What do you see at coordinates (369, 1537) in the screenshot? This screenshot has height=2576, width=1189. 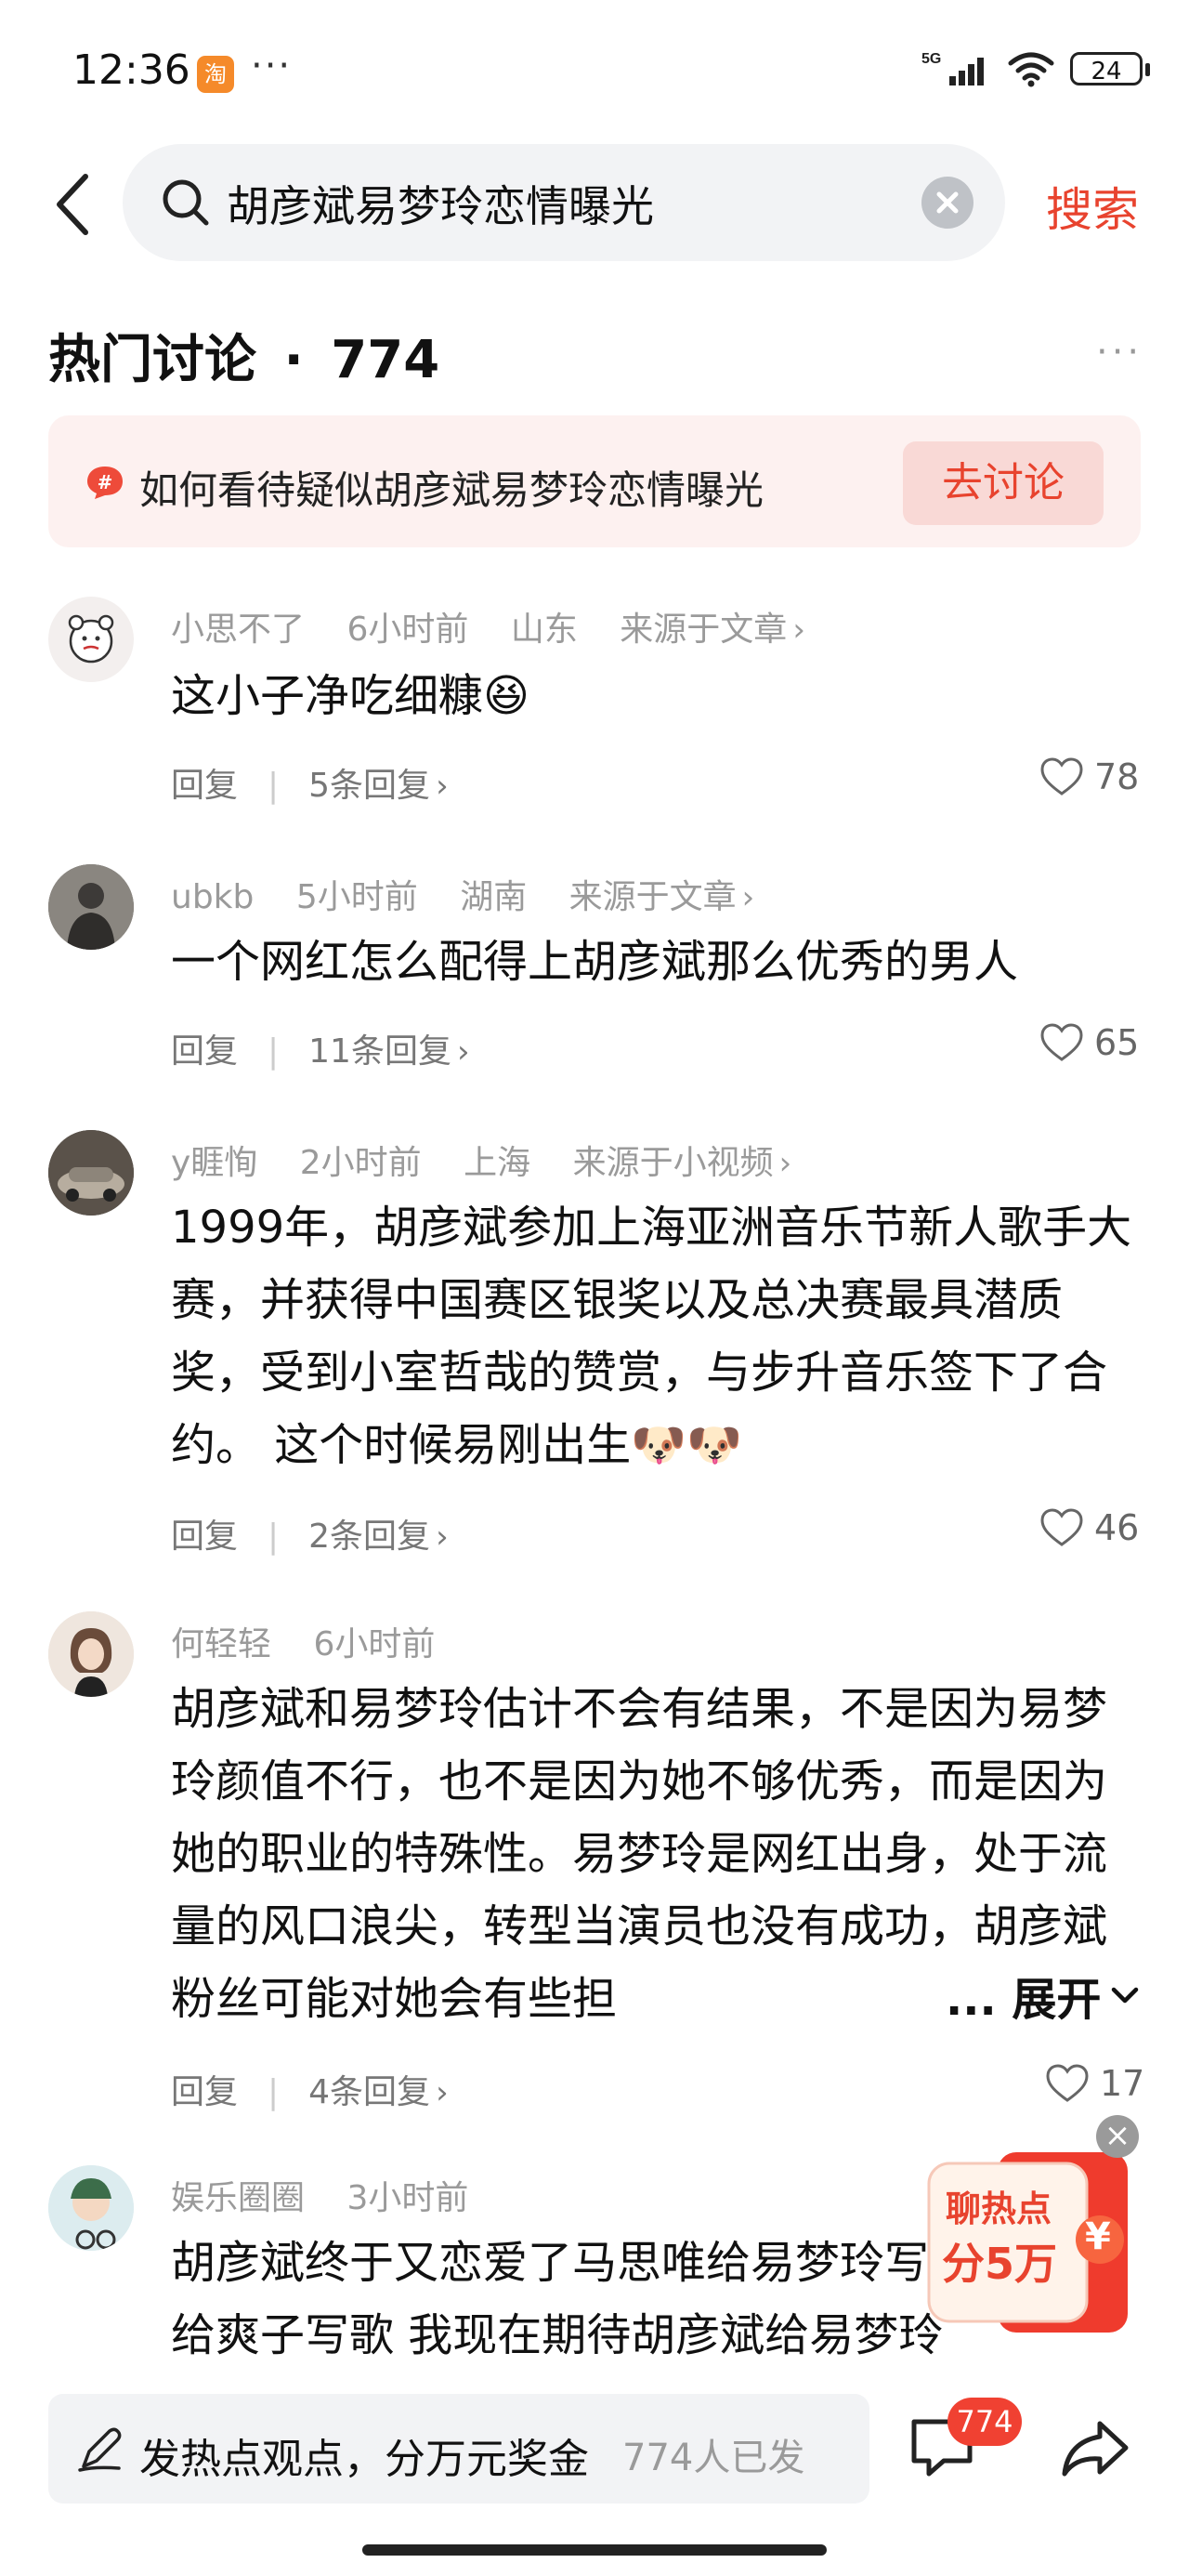 I see `view-replies-link: 2条回复` at bounding box center [369, 1537].